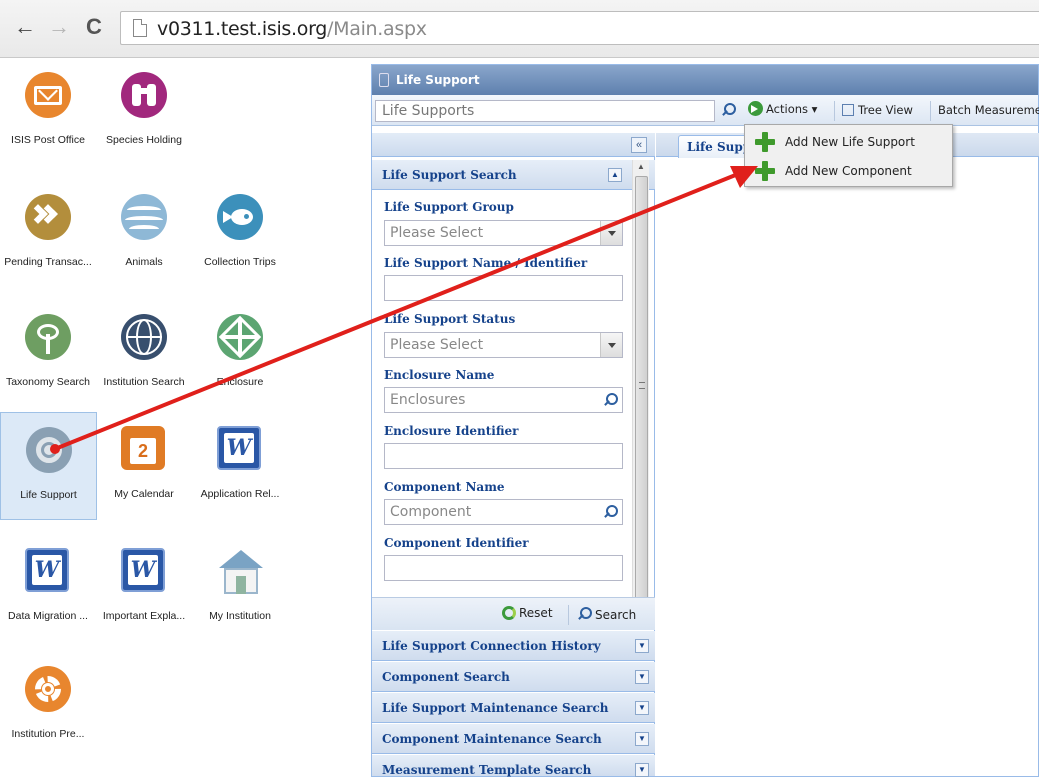 This screenshot has width=1039, height=777. What do you see at coordinates (639, 145) in the screenshot?
I see `collapse-panel-button: «` at bounding box center [639, 145].